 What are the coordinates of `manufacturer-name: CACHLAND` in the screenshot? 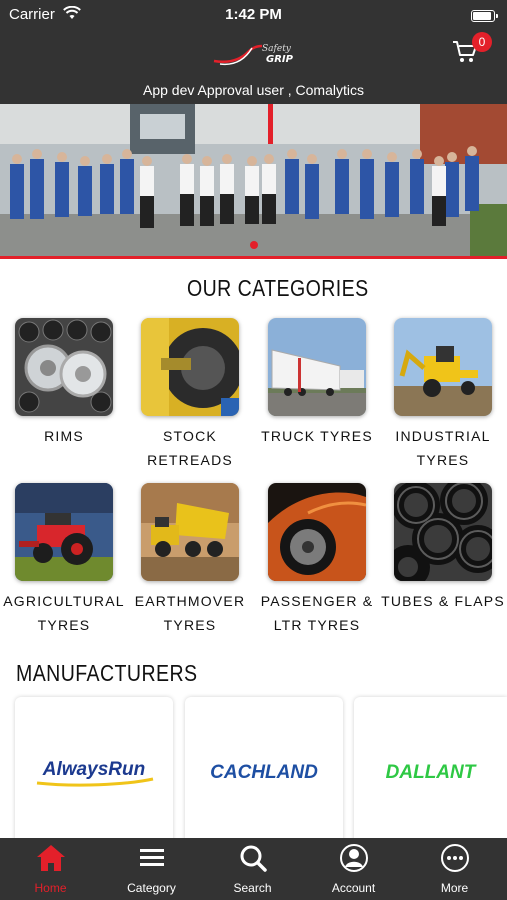 It's located at (264, 772).